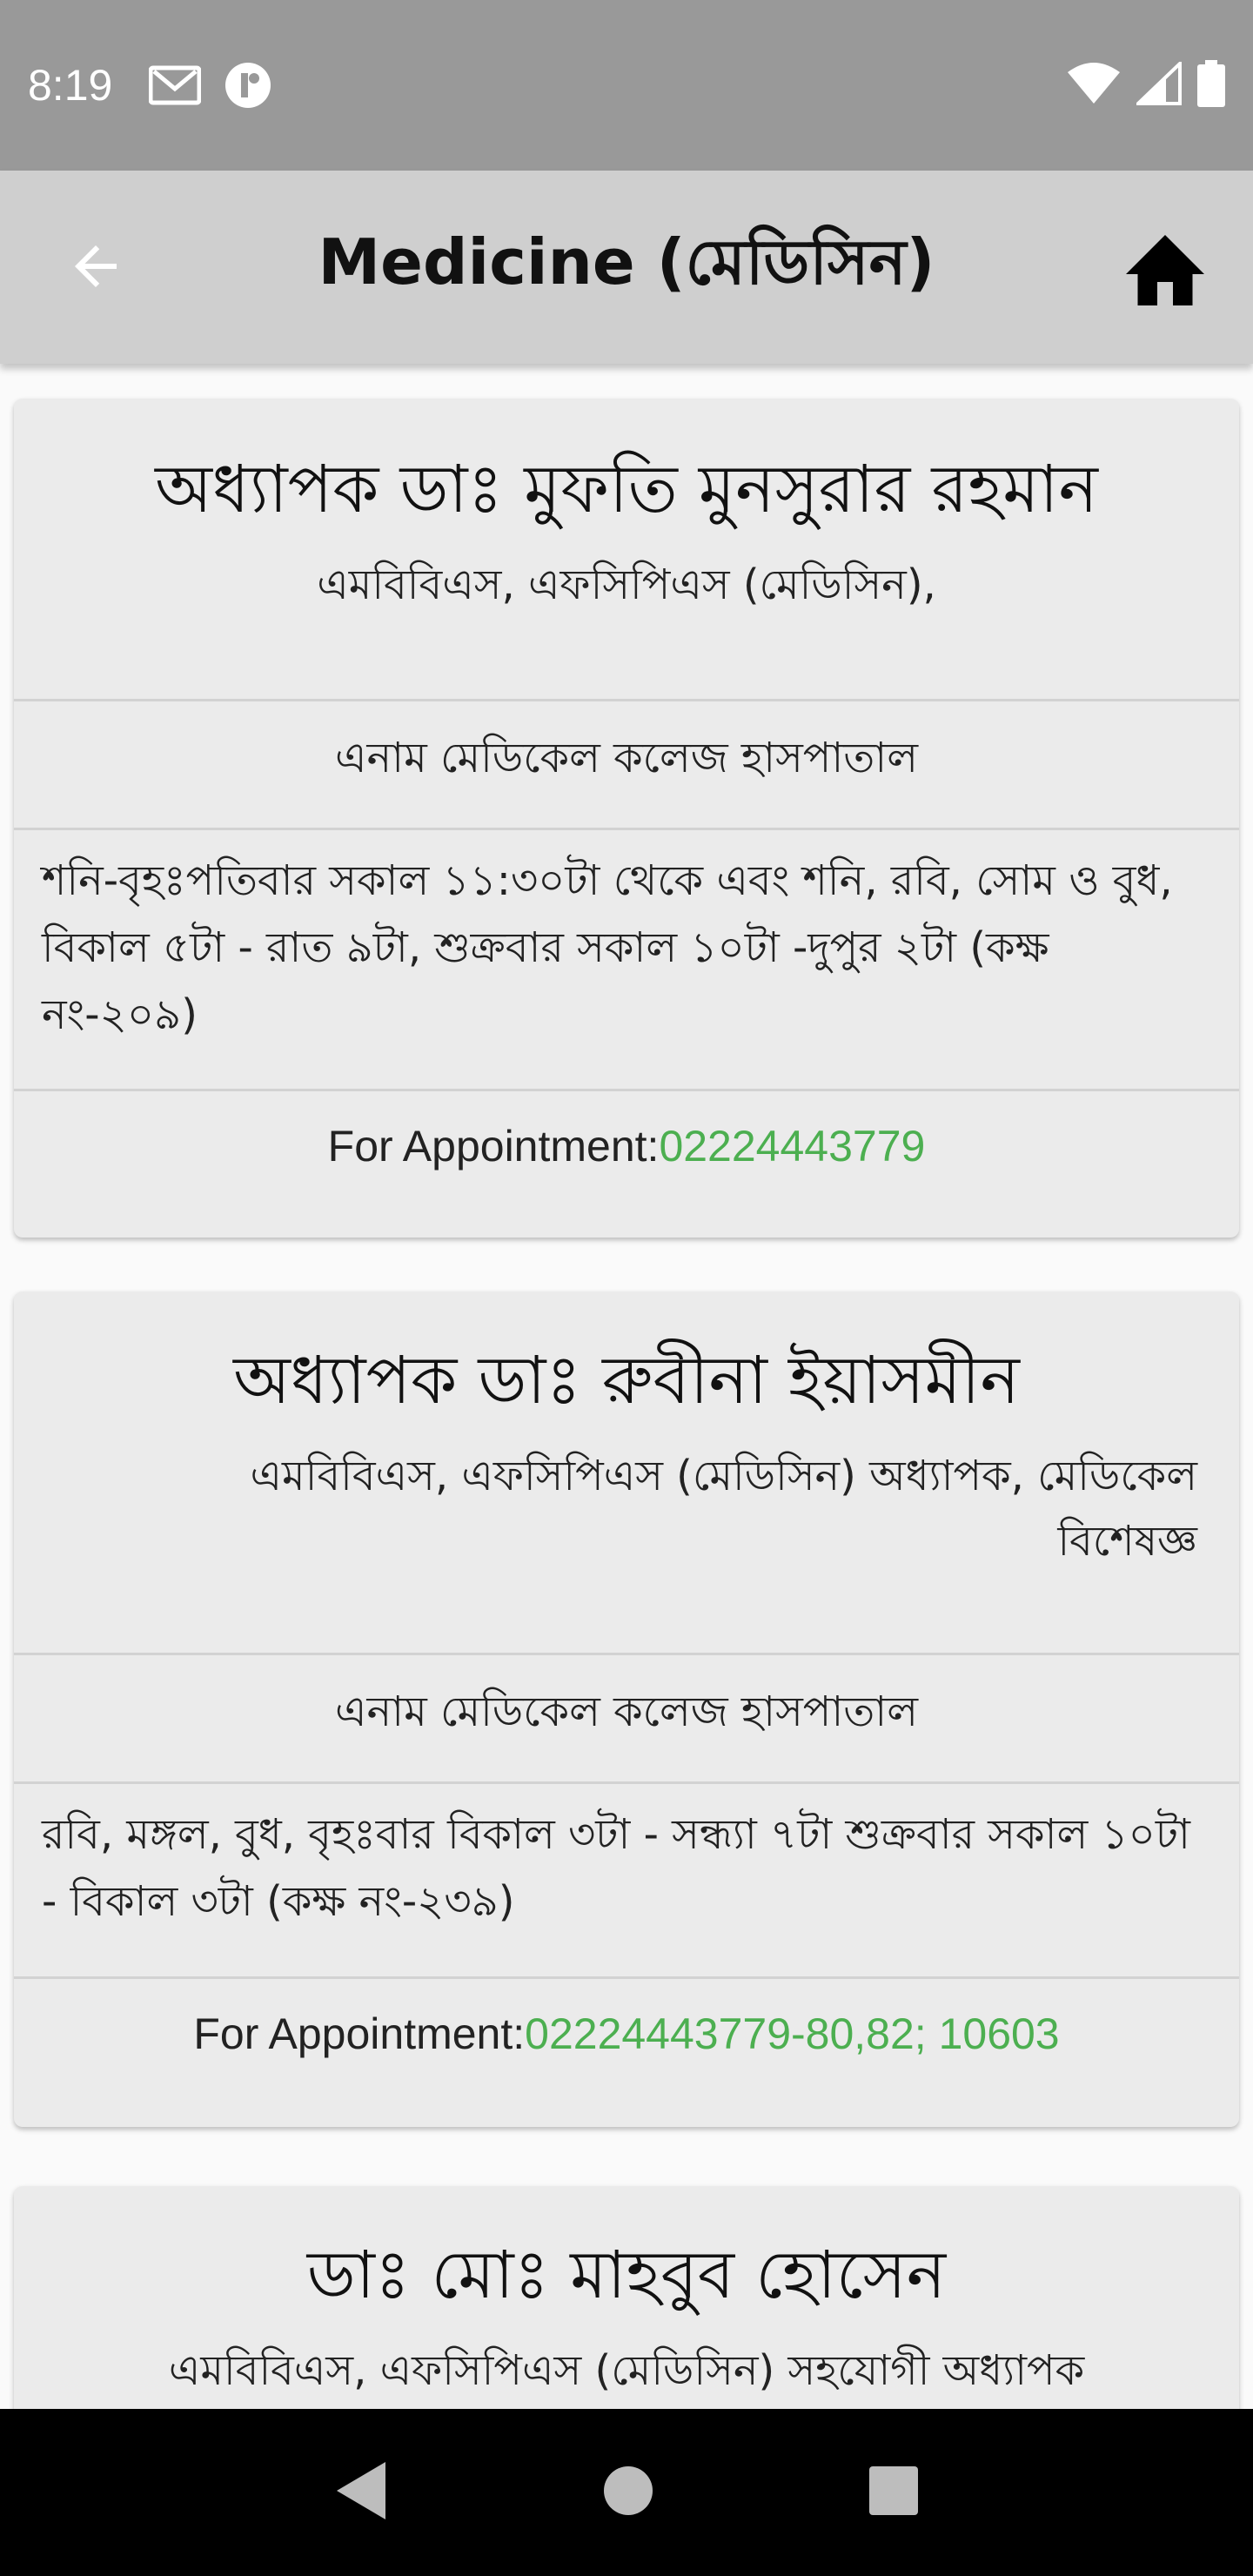  I want to click on status-right-icons, so click(1146, 85).